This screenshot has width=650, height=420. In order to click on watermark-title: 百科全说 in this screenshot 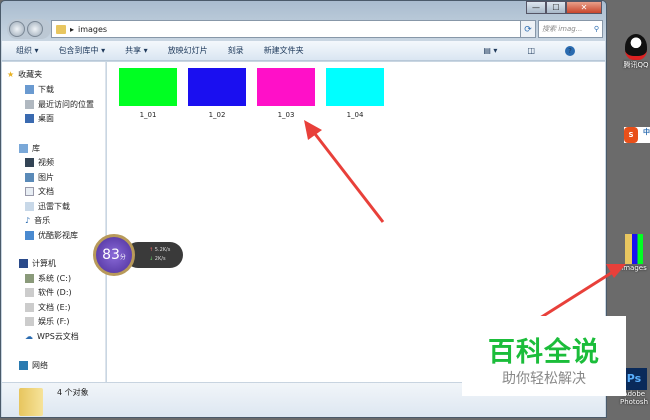, I will do `click(544, 352)`.